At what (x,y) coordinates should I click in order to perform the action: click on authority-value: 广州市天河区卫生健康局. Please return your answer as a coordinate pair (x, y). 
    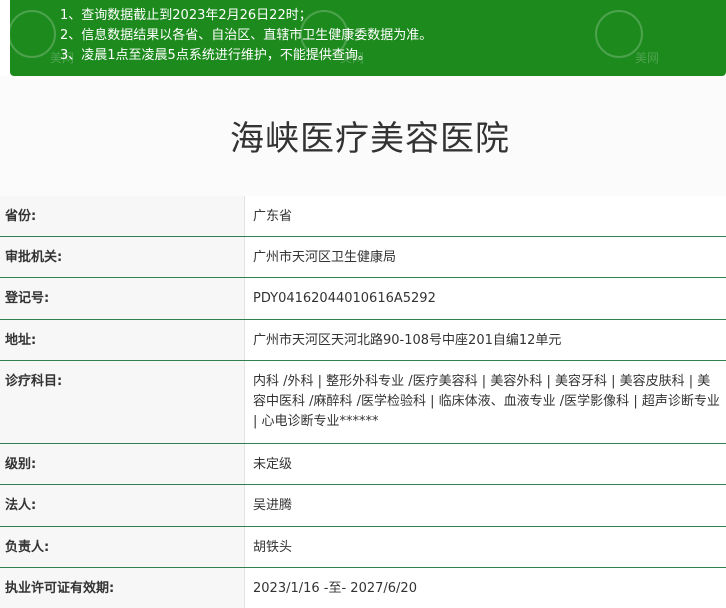
    Looking at the image, I should click on (325, 257).